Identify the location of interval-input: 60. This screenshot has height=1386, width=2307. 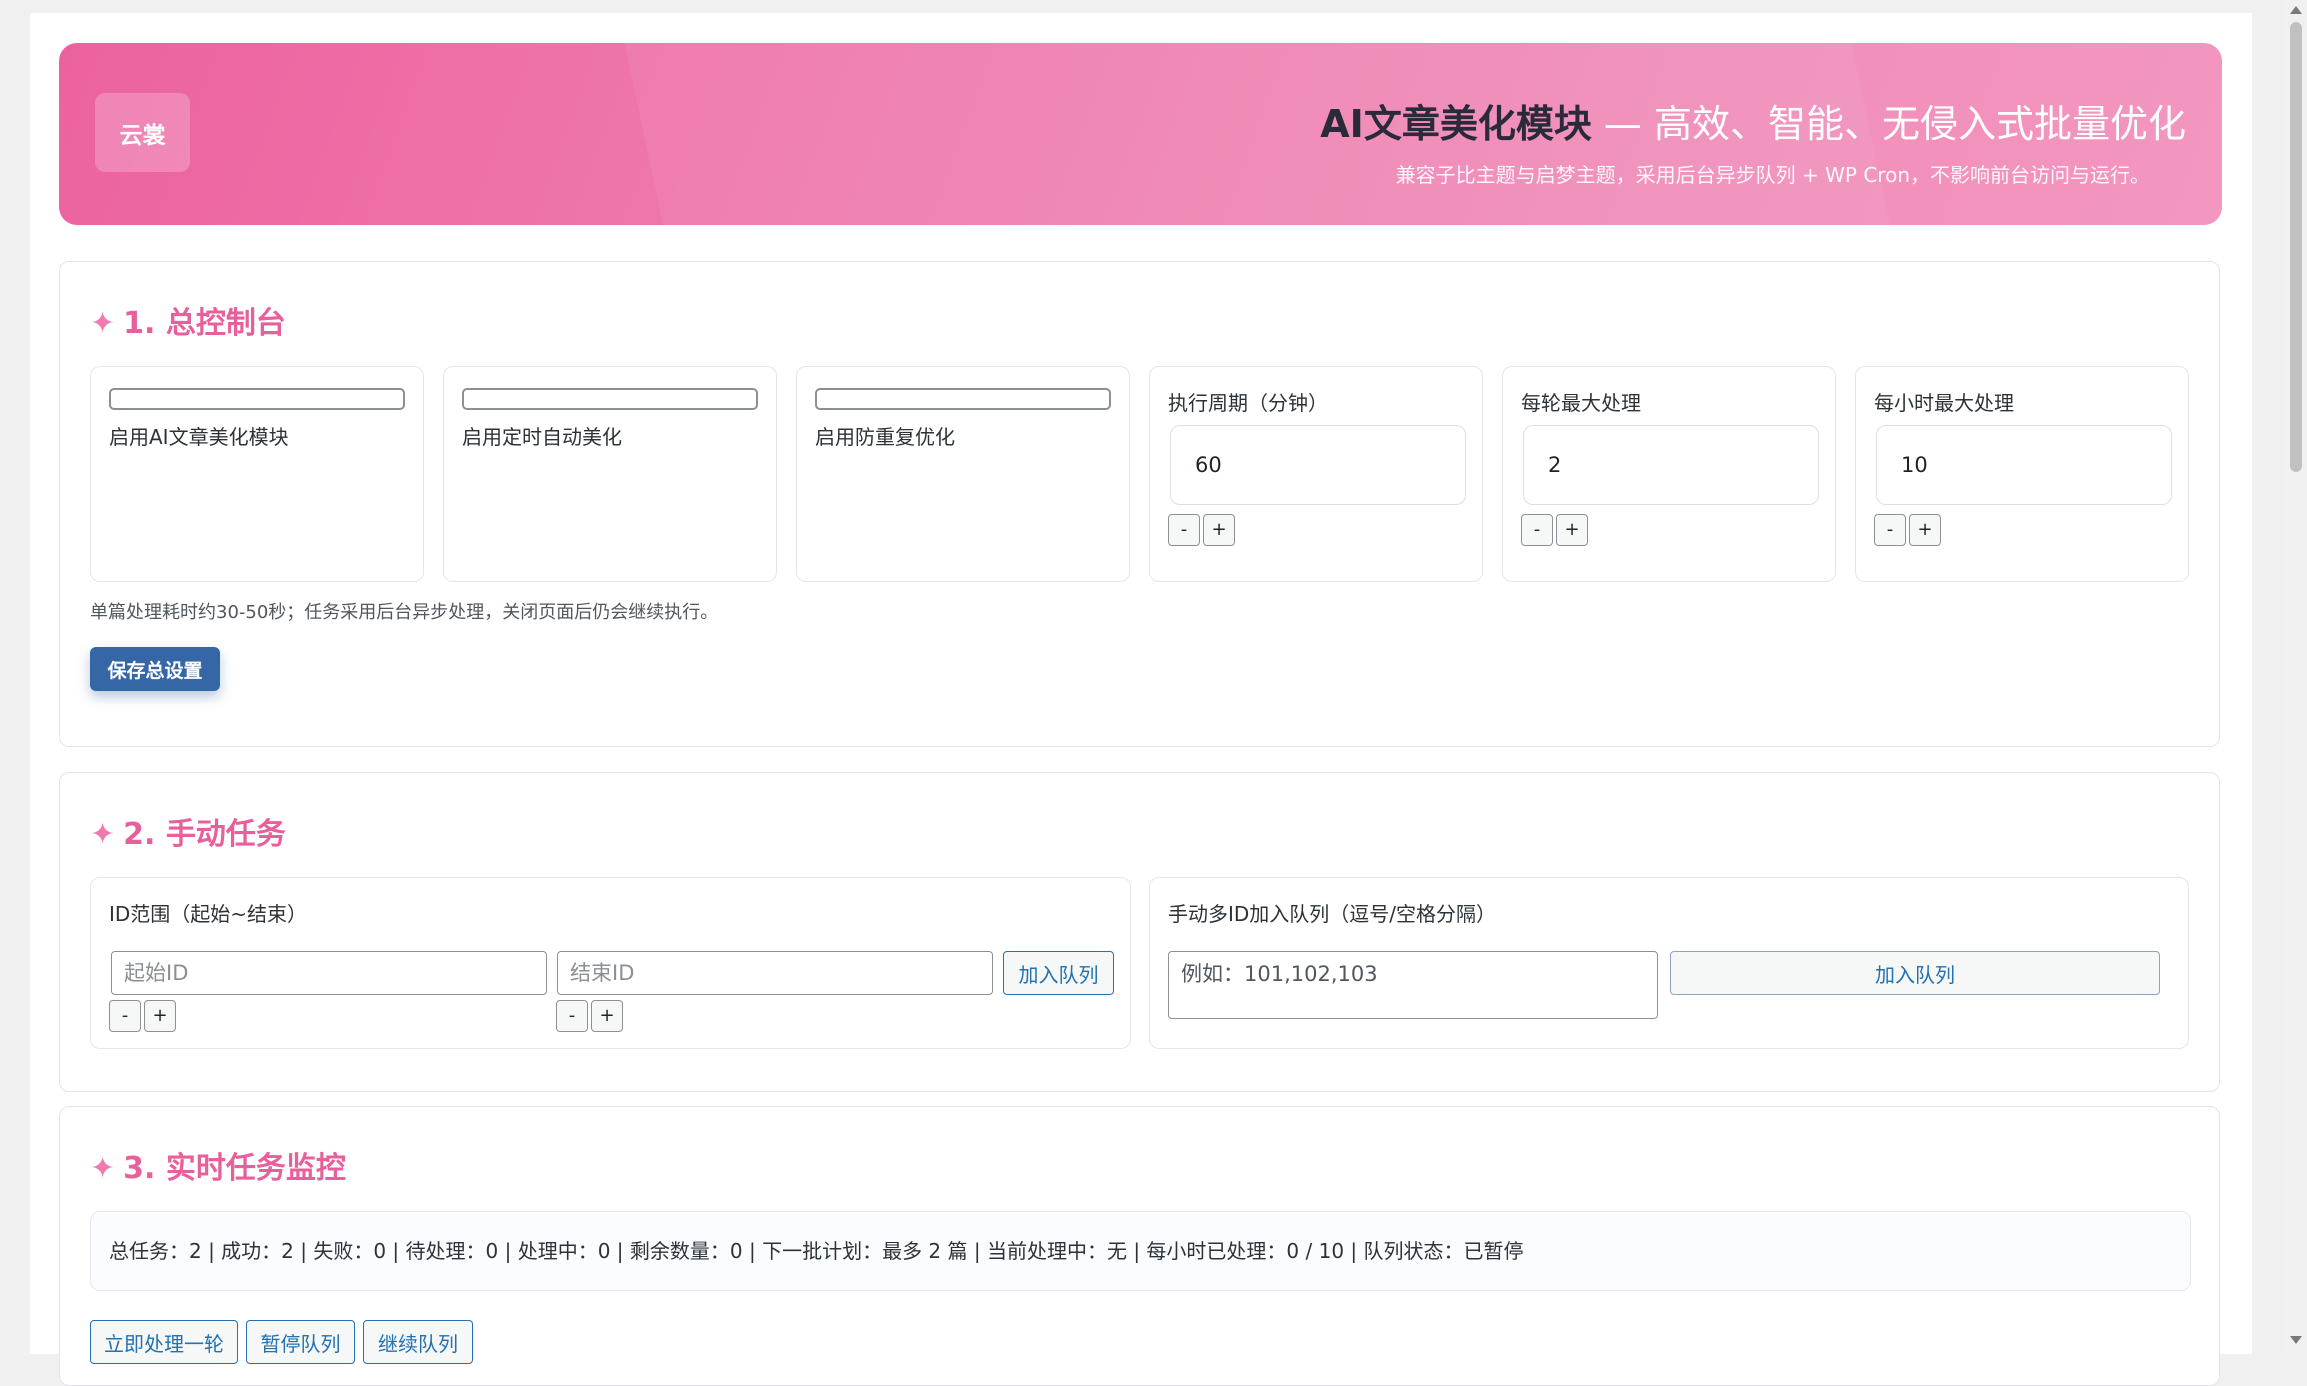
(1318, 465).